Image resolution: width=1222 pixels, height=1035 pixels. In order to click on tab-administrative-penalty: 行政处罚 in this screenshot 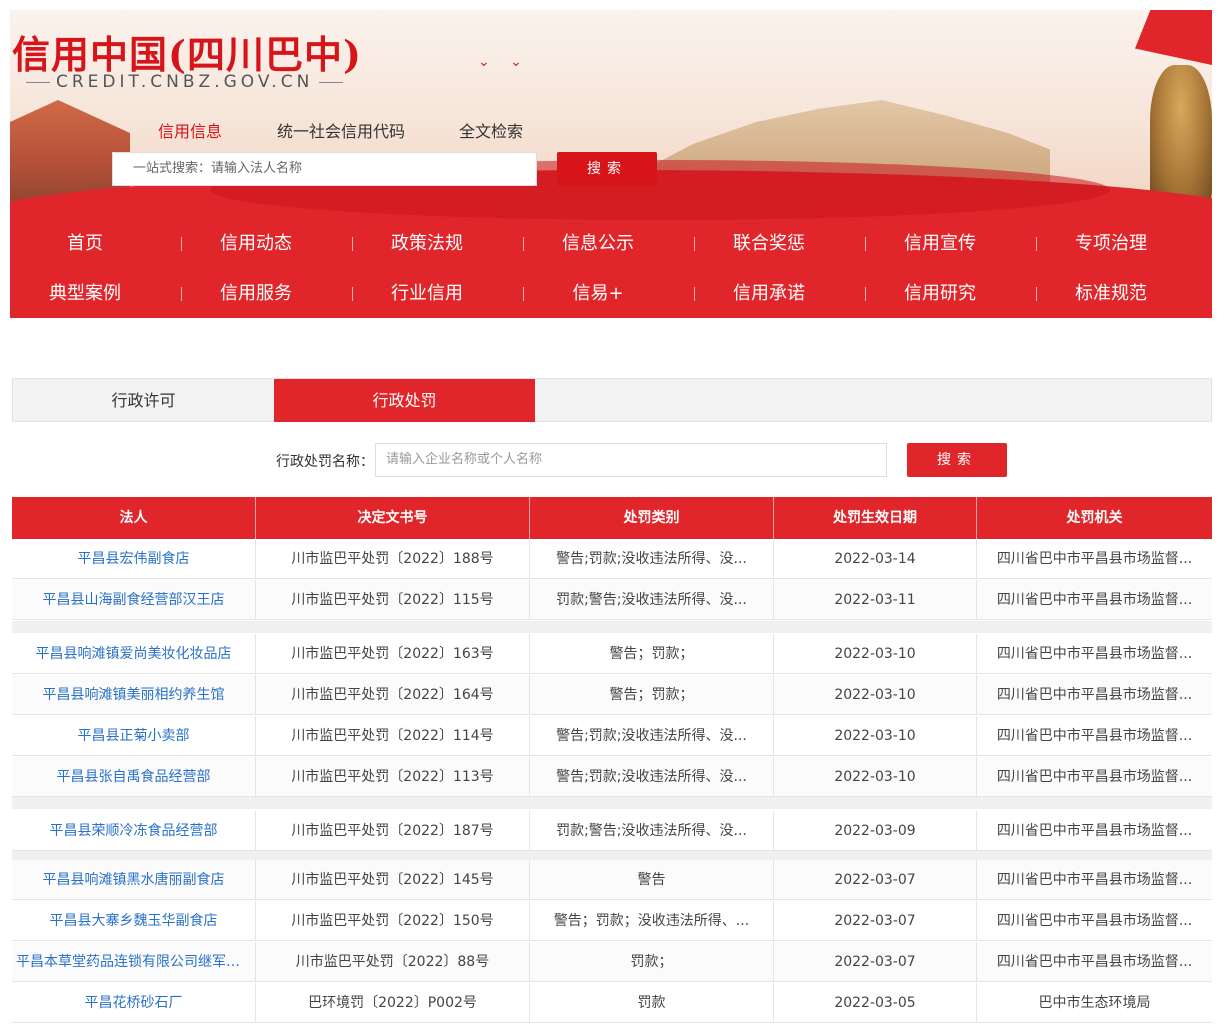, I will do `click(404, 400)`.